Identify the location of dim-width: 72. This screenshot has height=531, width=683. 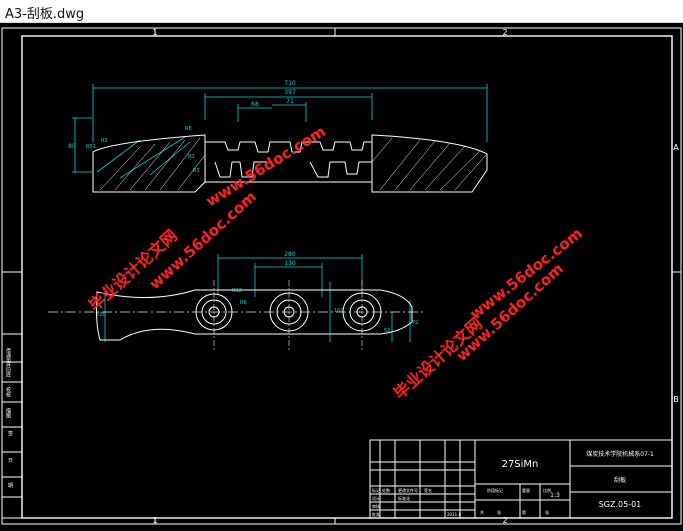
(415, 323).